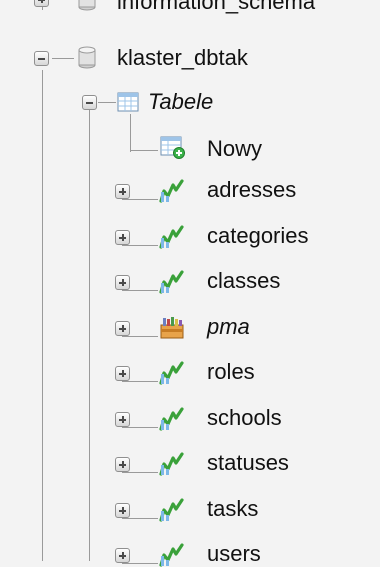 This screenshot has width=380, height=567. I want to click on tree-group-label-tabele: Tabele, so click(180, 102).